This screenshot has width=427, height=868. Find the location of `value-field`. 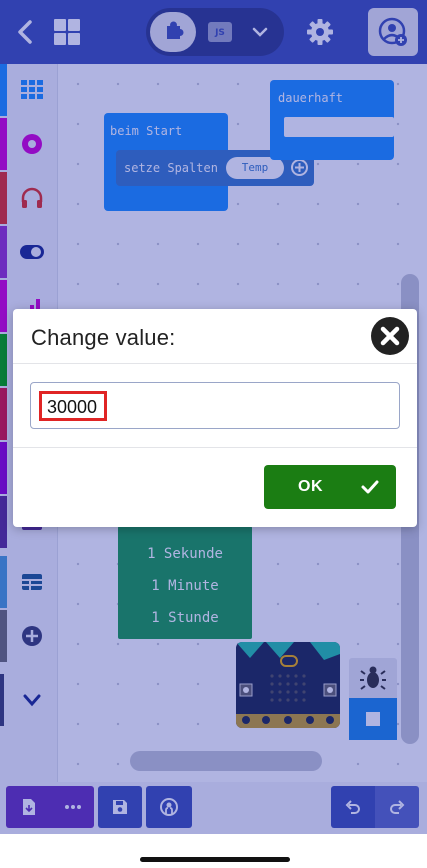

value-field is located at coordinates (215, 405).